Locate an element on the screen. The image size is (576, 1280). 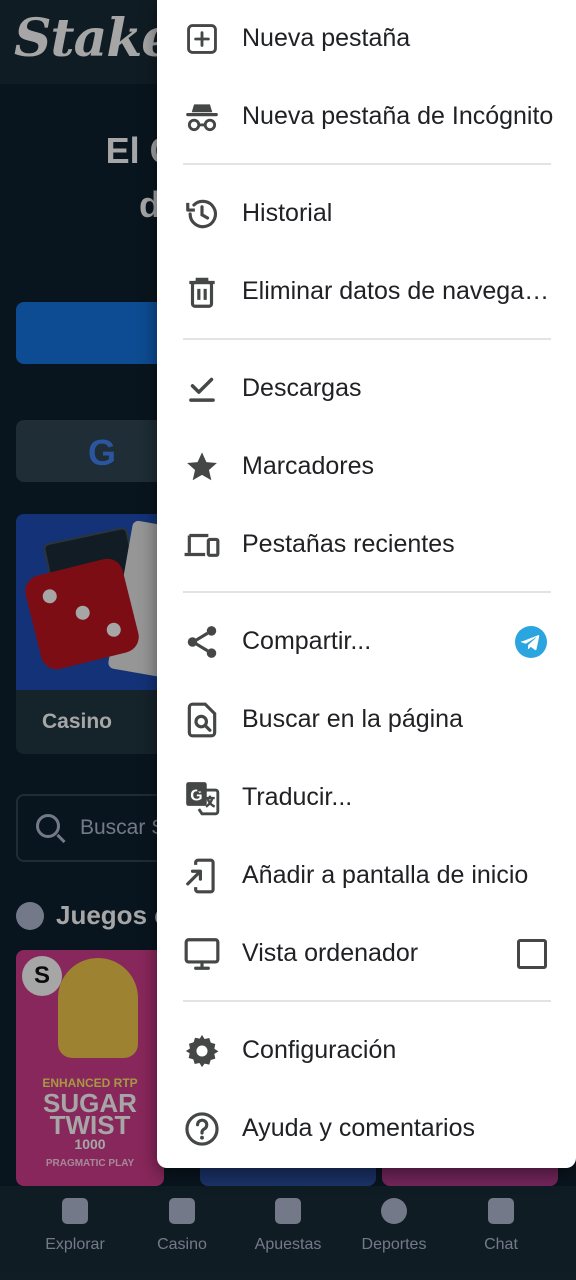
menu-item-label: Historial is located at coordinates (287, 213).